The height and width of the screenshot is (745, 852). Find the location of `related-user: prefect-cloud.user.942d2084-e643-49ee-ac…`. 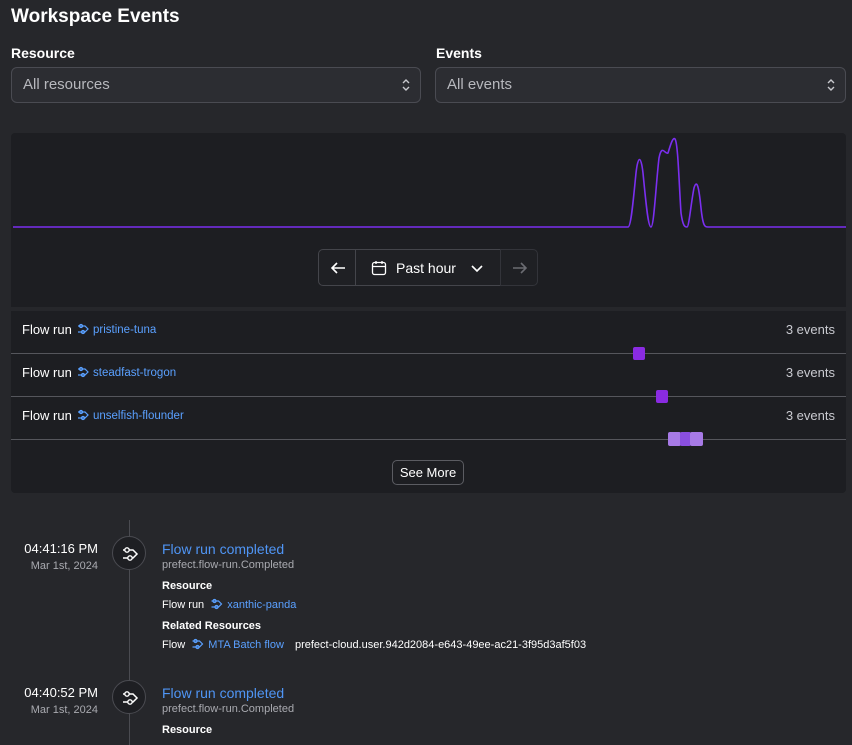

related-user: prefect-cloud.user.942d2084-e643-49ee-ac… is located at coordinates (440, 645).